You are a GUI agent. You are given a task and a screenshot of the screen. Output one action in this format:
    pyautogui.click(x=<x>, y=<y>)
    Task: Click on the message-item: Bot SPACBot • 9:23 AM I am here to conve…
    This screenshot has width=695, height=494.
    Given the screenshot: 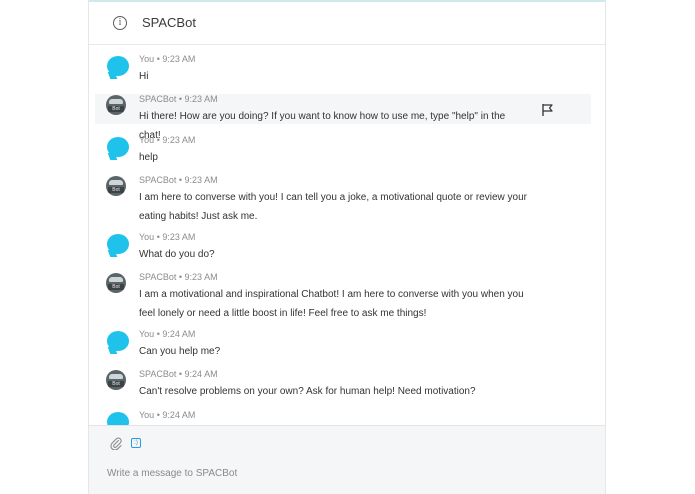 What is the action you would take?
    pyautogui.click(x=343, y=201)
    